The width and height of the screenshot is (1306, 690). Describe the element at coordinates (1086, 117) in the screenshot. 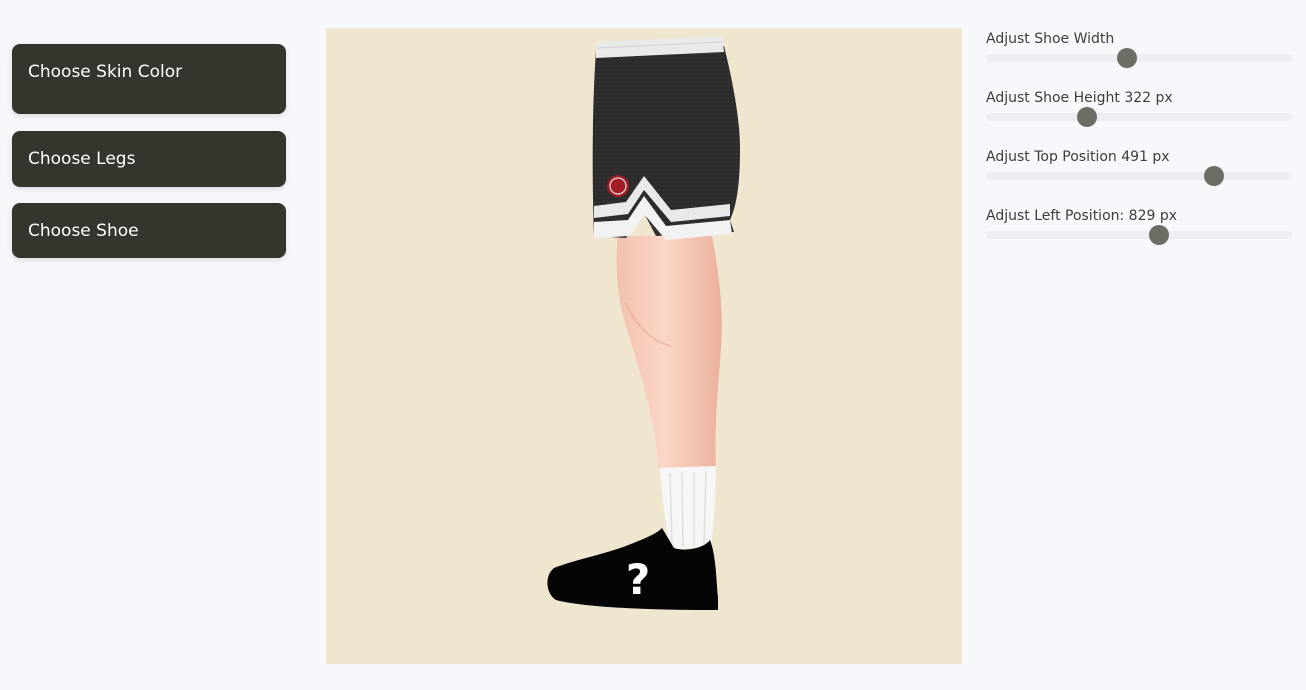

I see `shoe-height-slider-thumb` at that location.